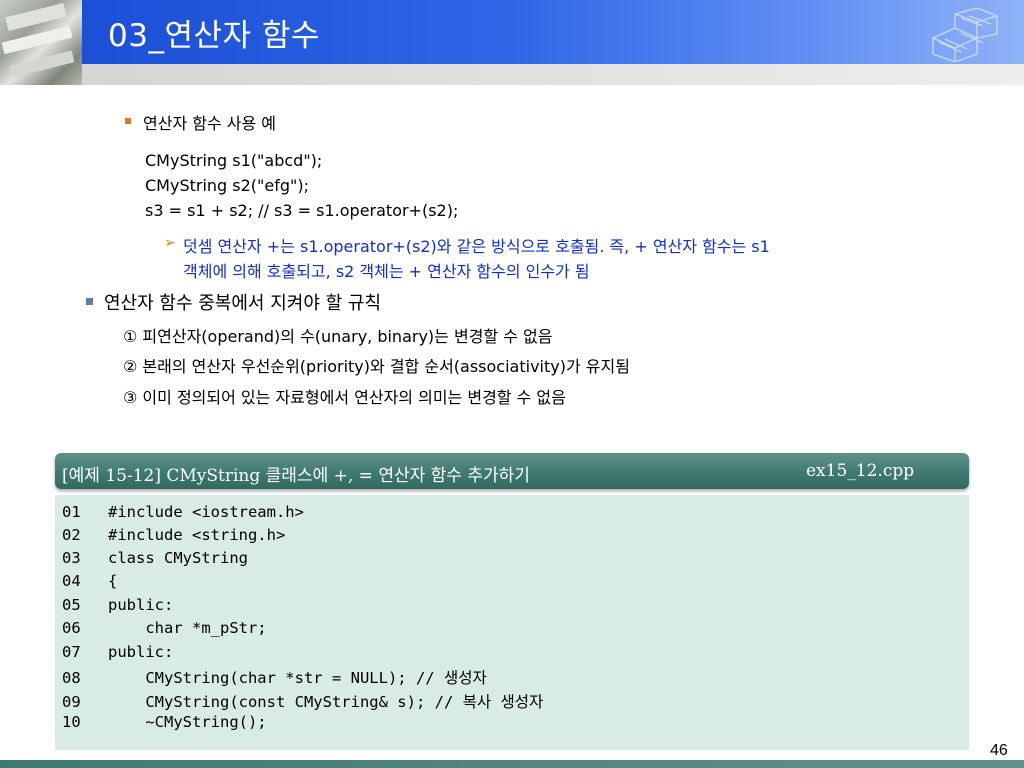  I want to click on code-line: 05 public:, so click(117, 605).